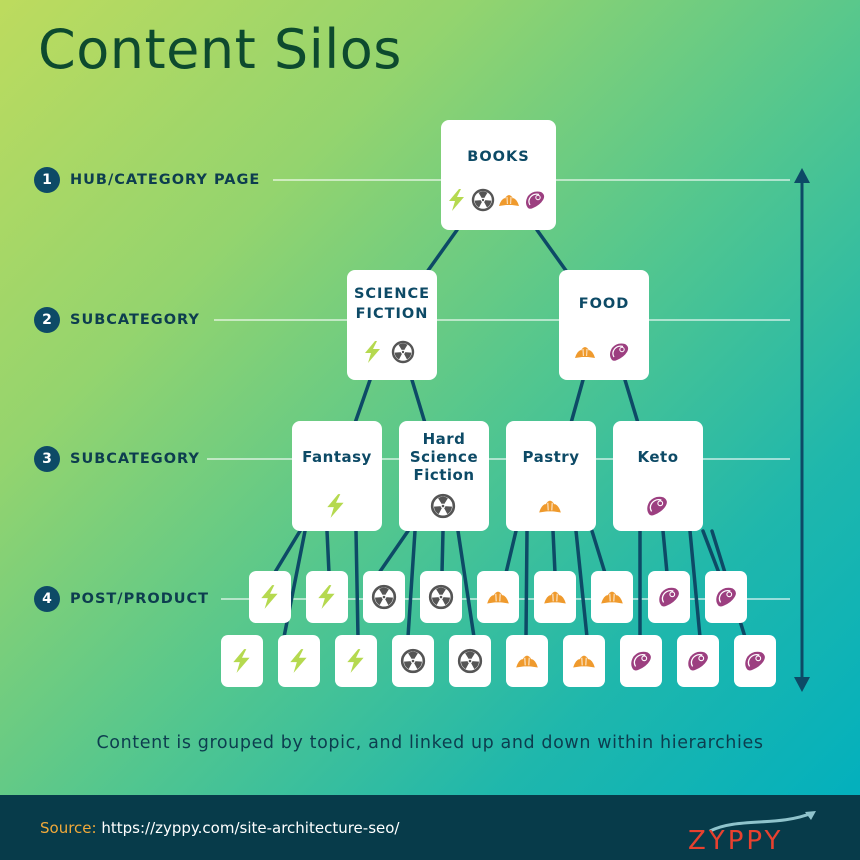  Describe the element at coordinates (735, 839) in the screenshot. I see `logo-text: ZYPPY` at that location.